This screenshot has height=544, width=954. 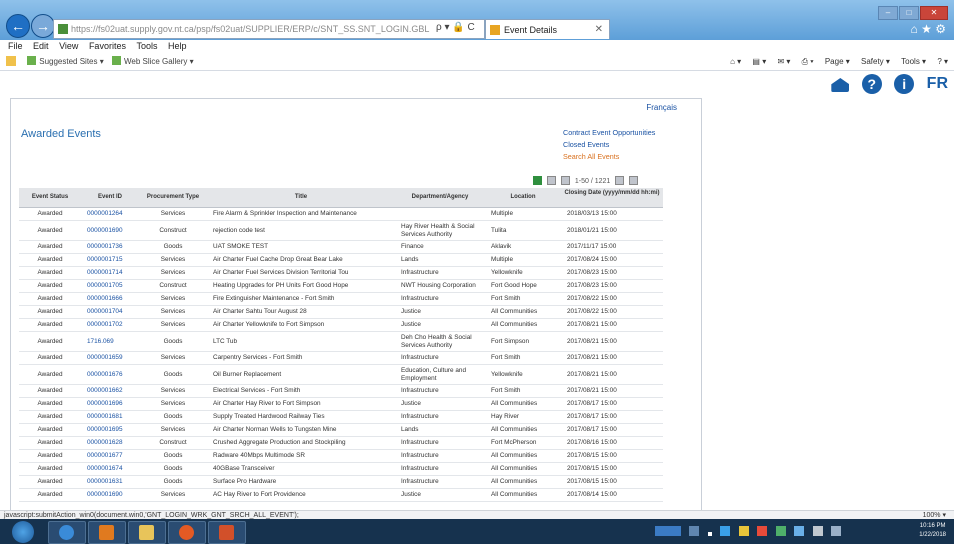 I want to click on col-procurement-type: Procurement Type, so click(x=173, y=197).